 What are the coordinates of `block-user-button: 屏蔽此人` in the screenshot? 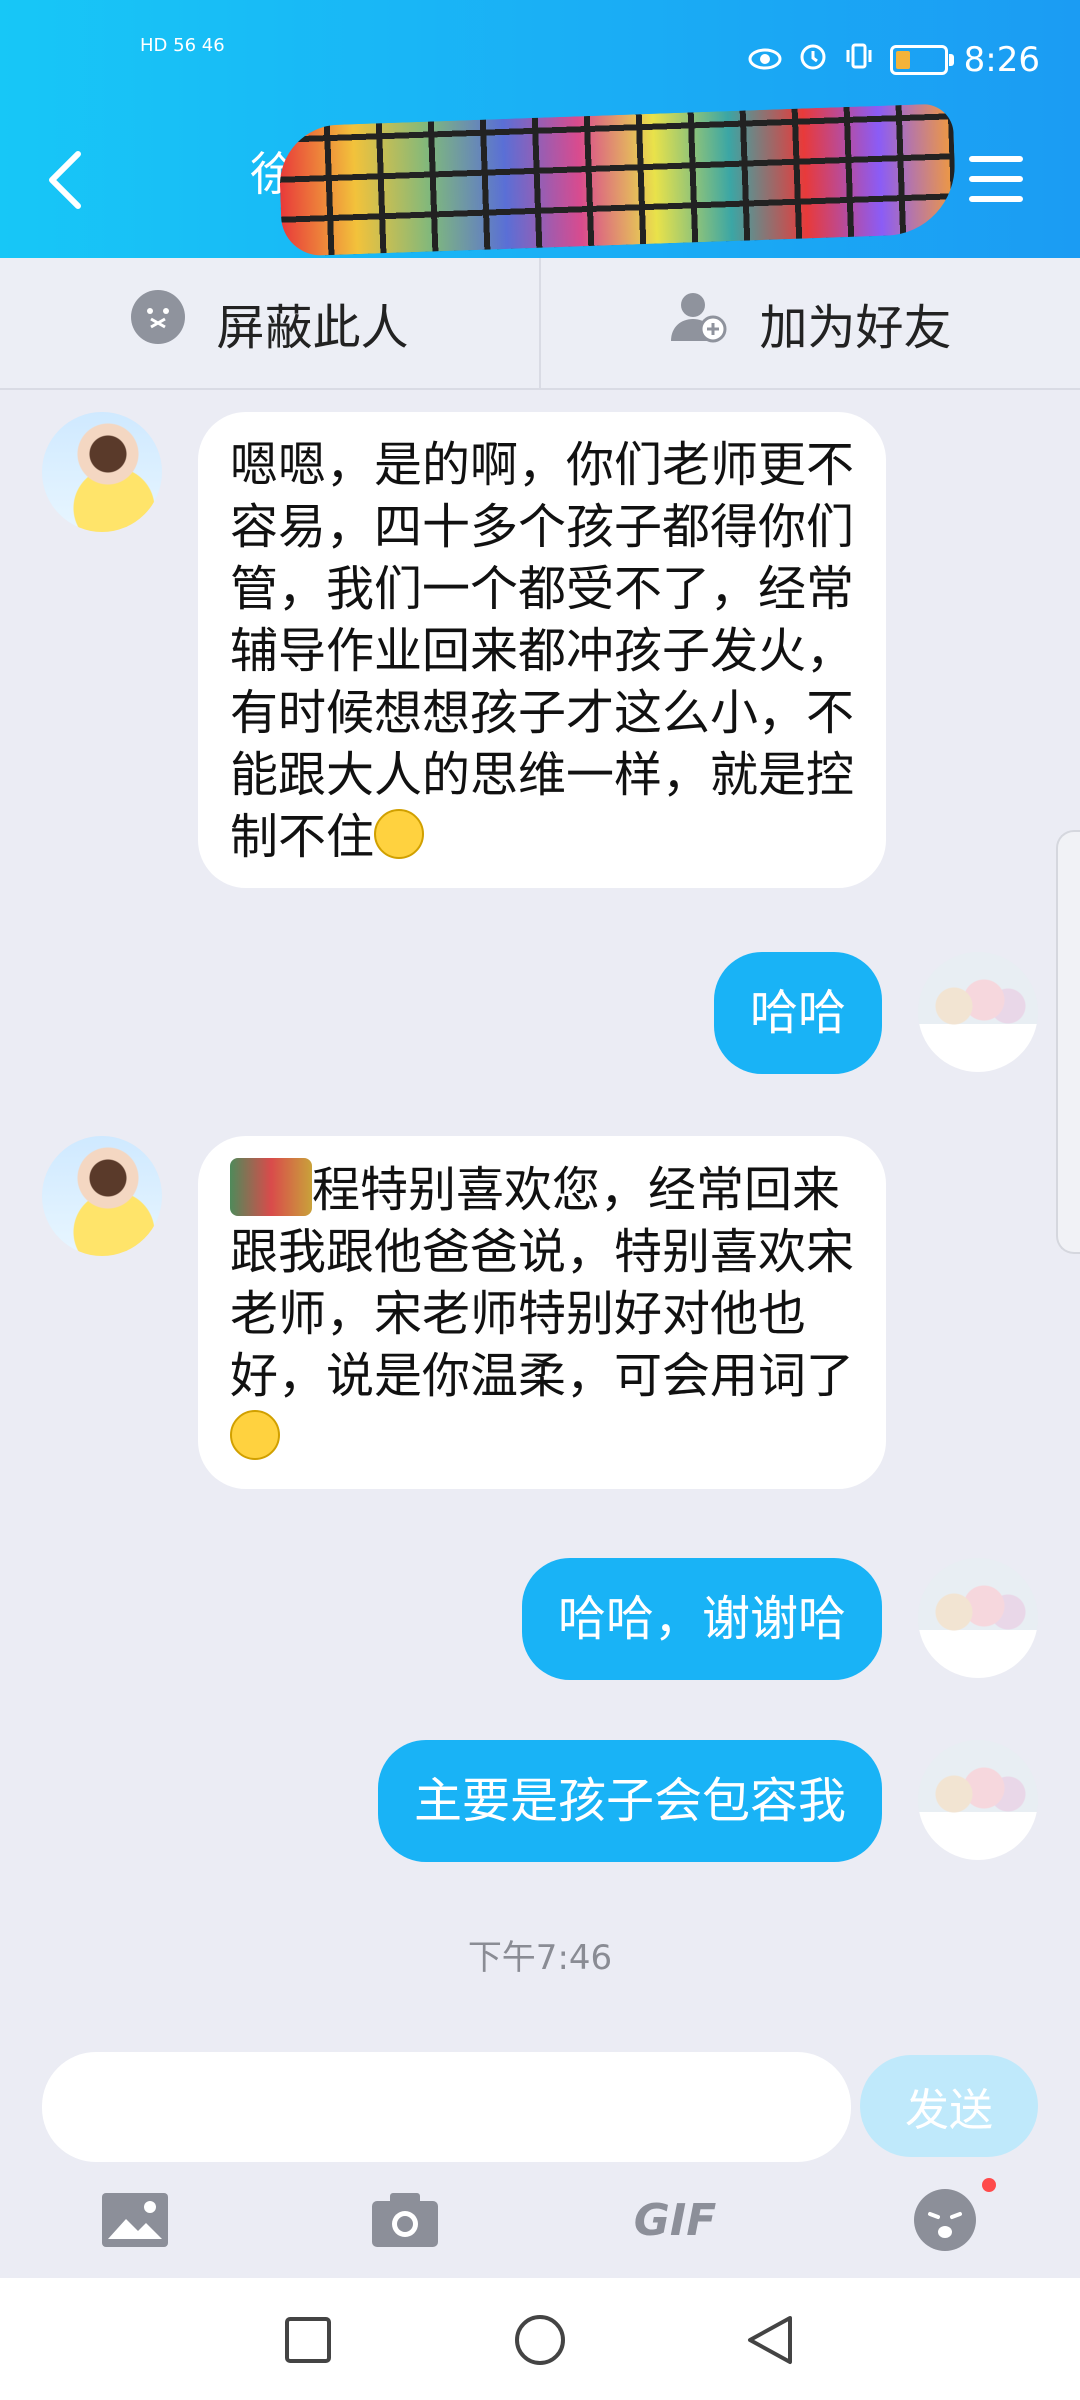 It's located at (269, 323).